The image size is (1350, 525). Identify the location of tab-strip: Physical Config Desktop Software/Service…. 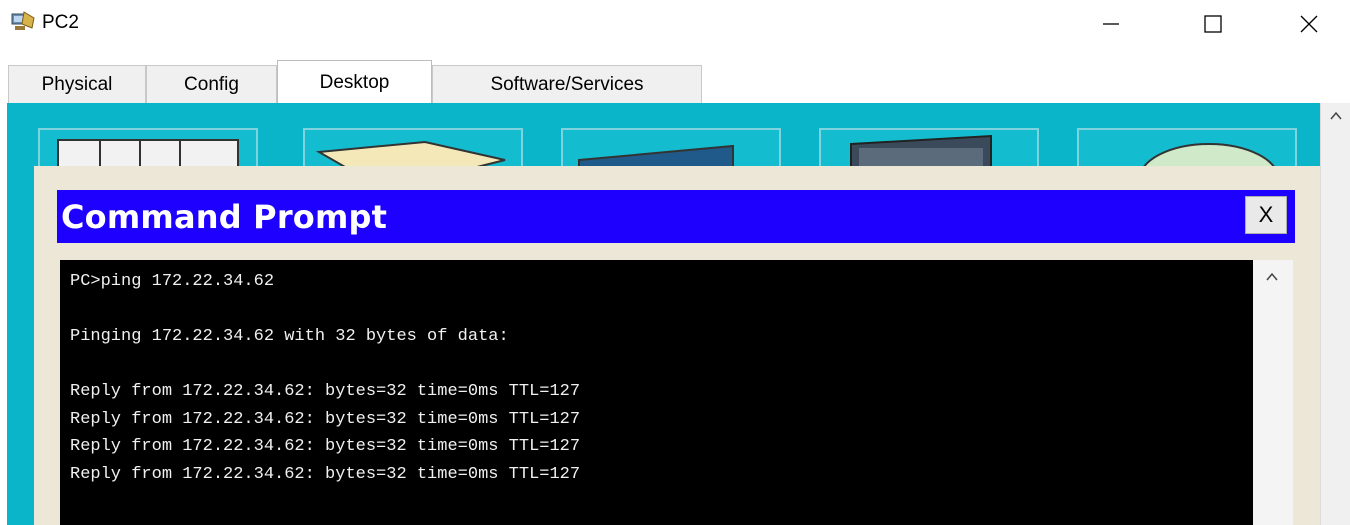
(675, 82).